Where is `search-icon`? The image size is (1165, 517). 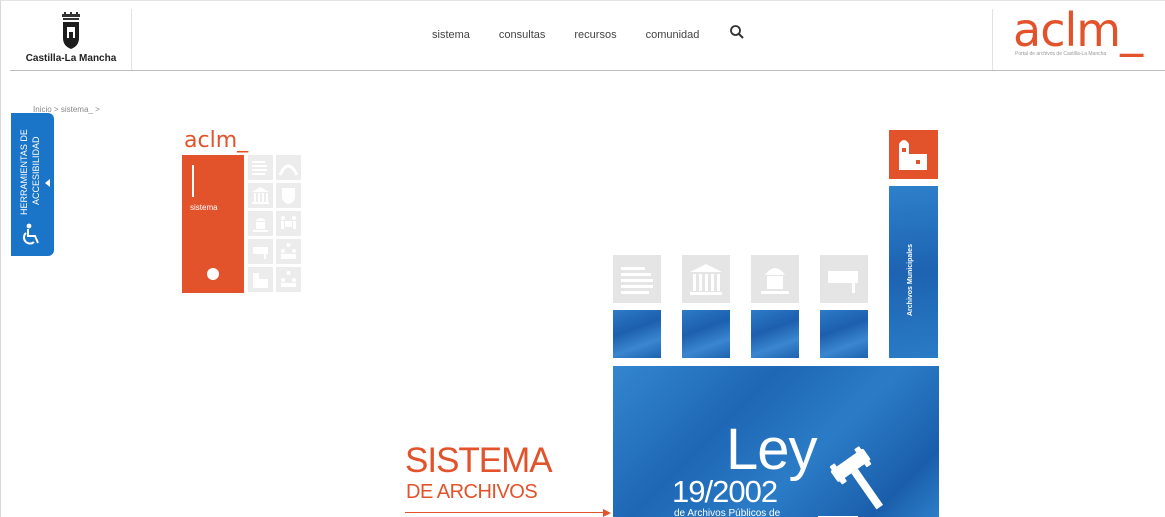
search-icon is located at coordinates (737, 32).